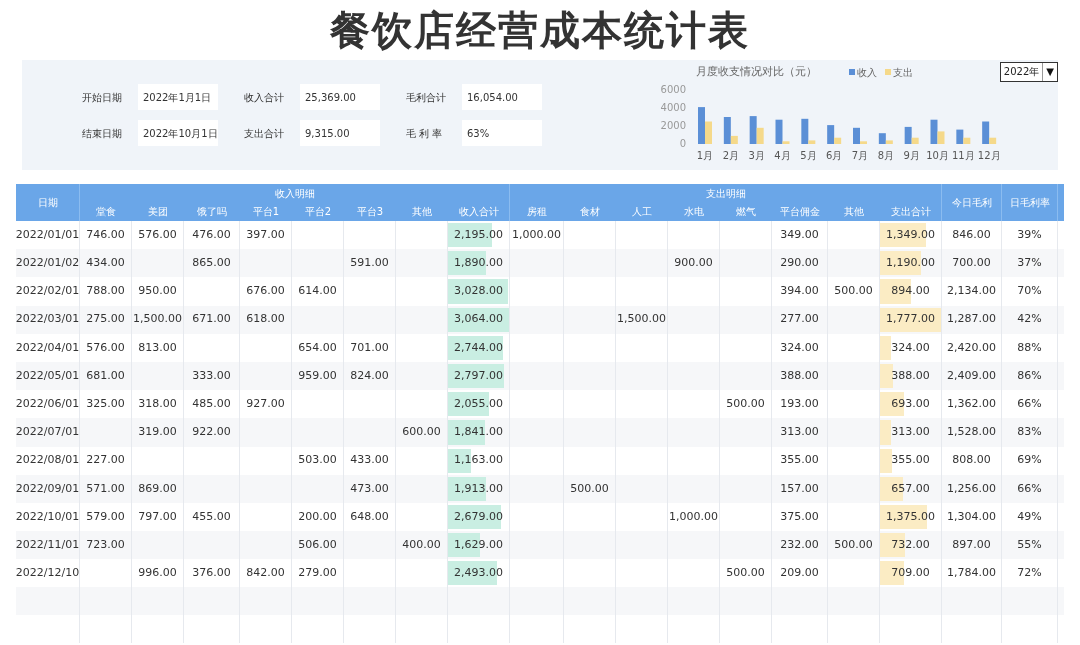 The image size is (1080, 645). Describe the element at coordinates (317, 544) in the screenshot. I see `table-cell-text: 506.00` at that location.